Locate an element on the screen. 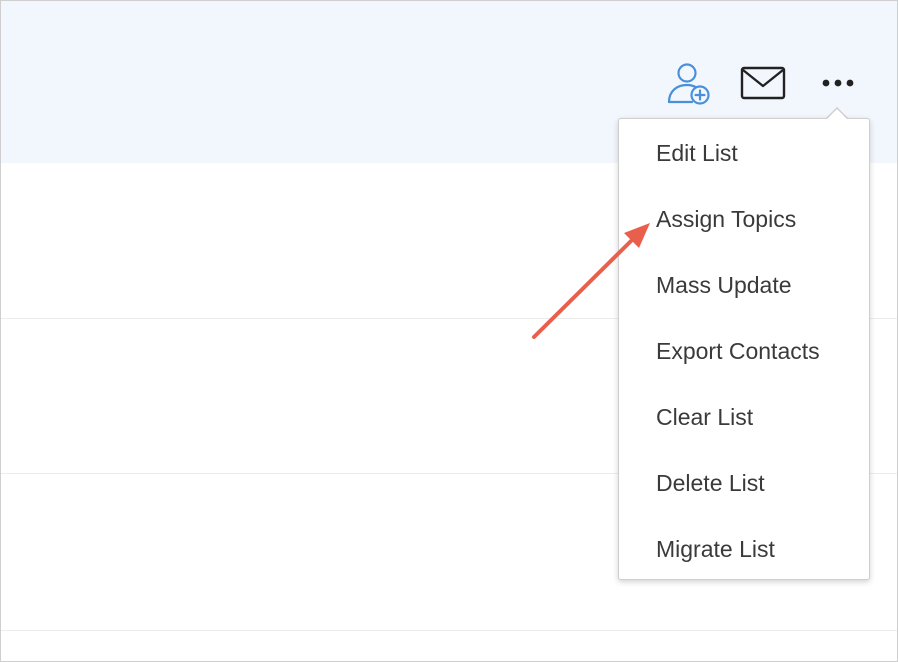 The image size is (898, 662). send-email-button is located at coordinates (763, 83).